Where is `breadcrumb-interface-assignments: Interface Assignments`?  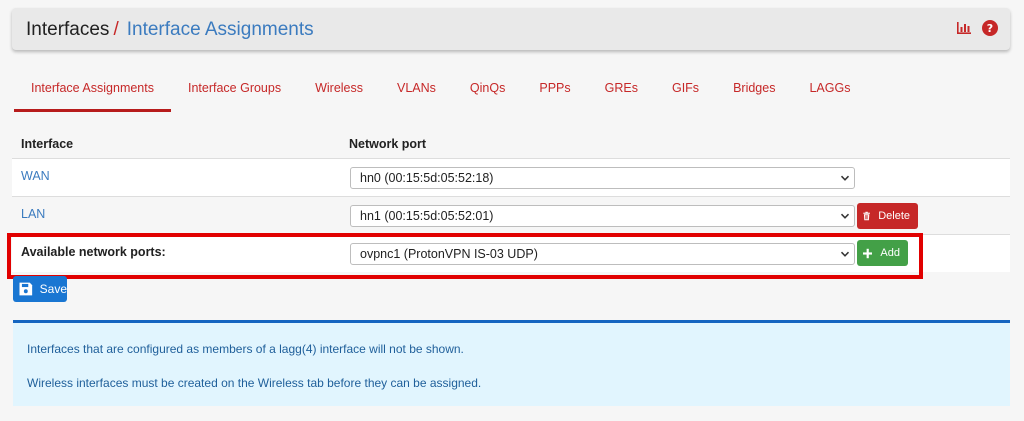 breadcrumb-interface-assignments: Interface Assignments is located at coordinates (220, 29).